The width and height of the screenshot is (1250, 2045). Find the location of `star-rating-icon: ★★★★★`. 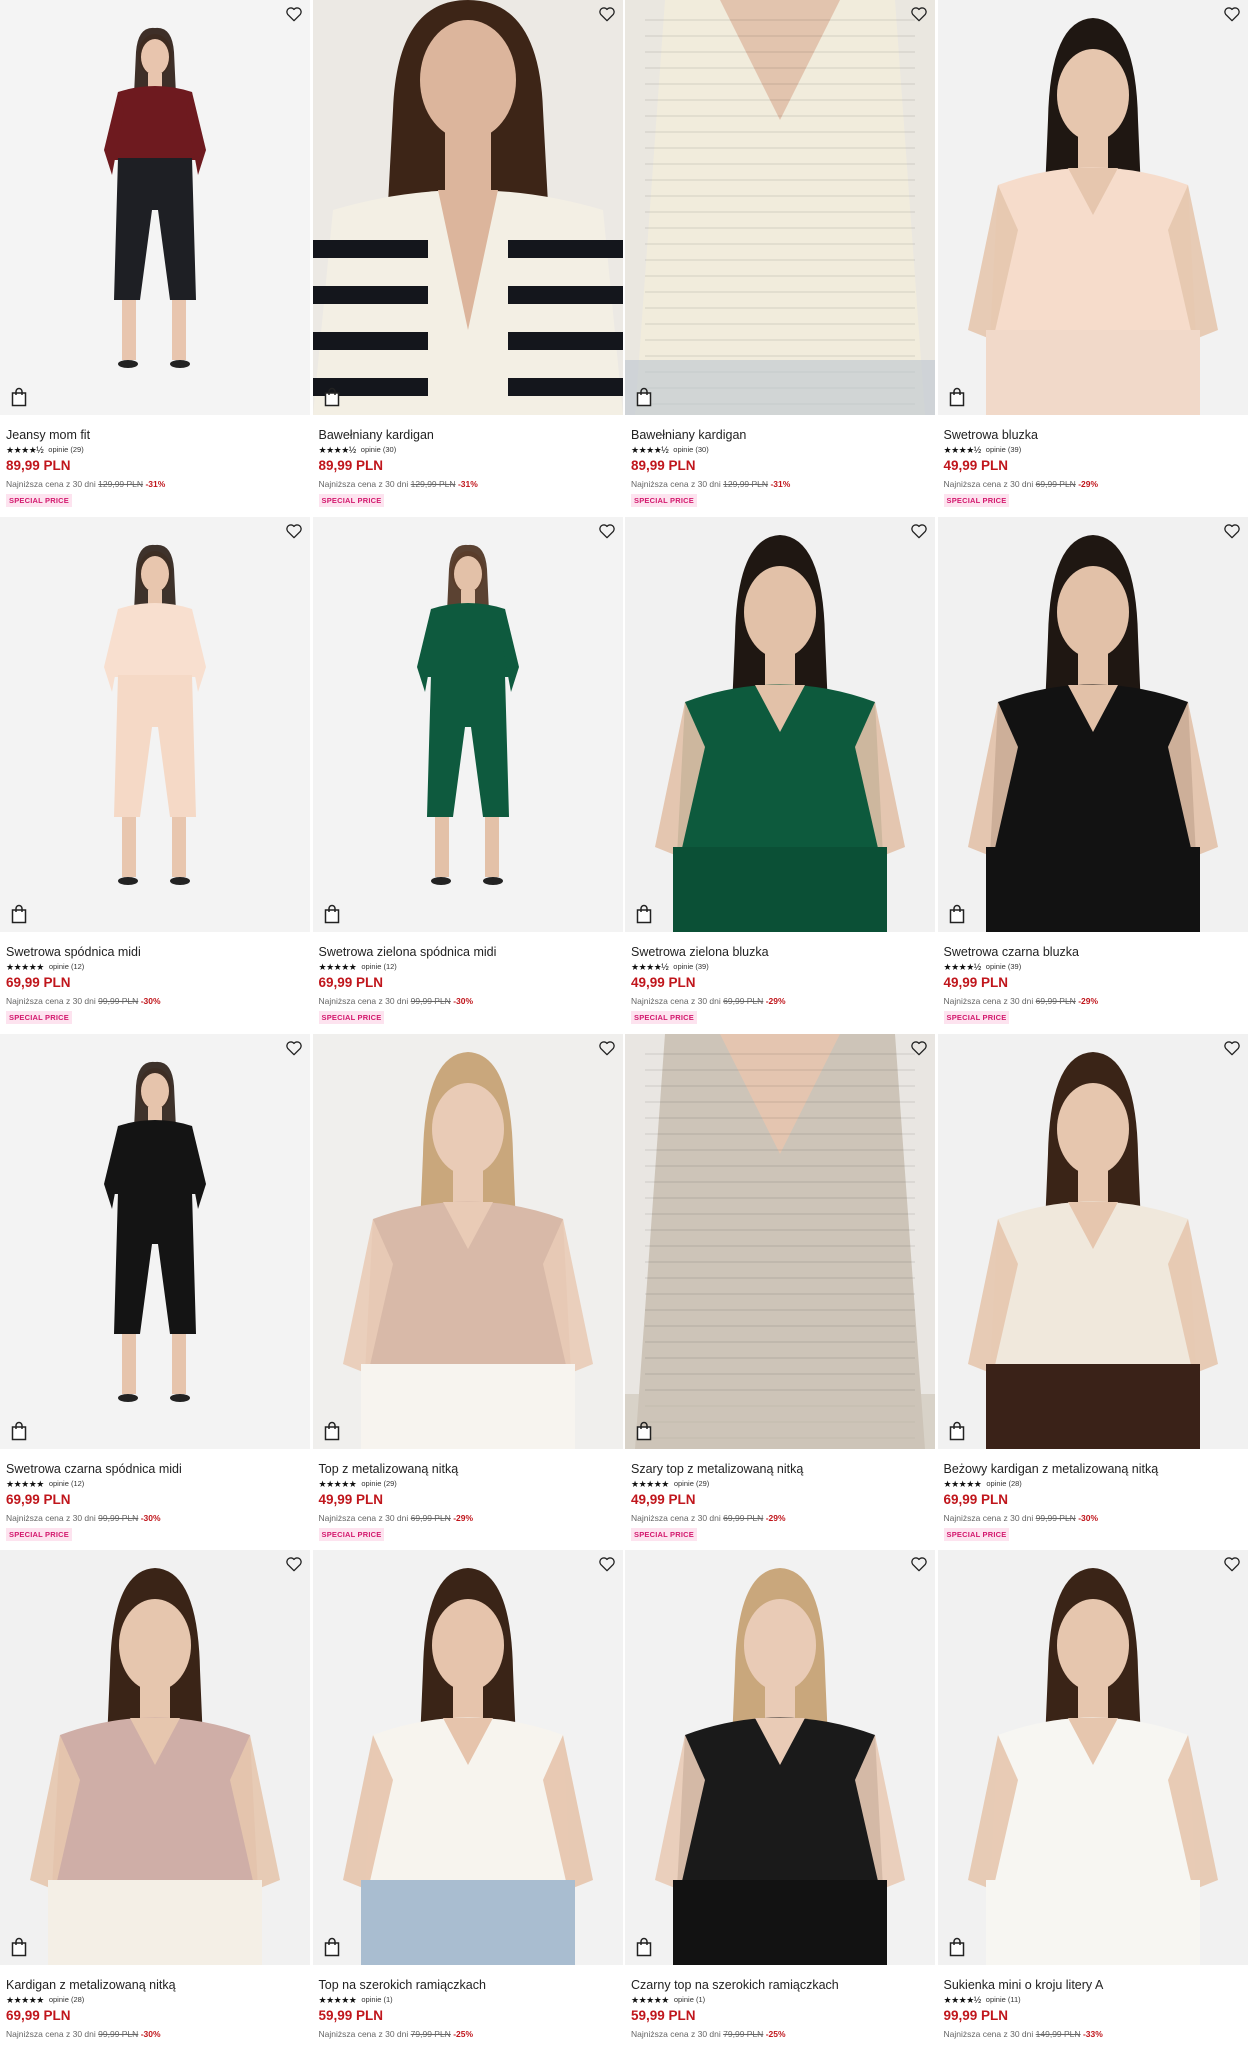

star-rating-icon: ★★★★★ is located at coordinates (650, 1483).